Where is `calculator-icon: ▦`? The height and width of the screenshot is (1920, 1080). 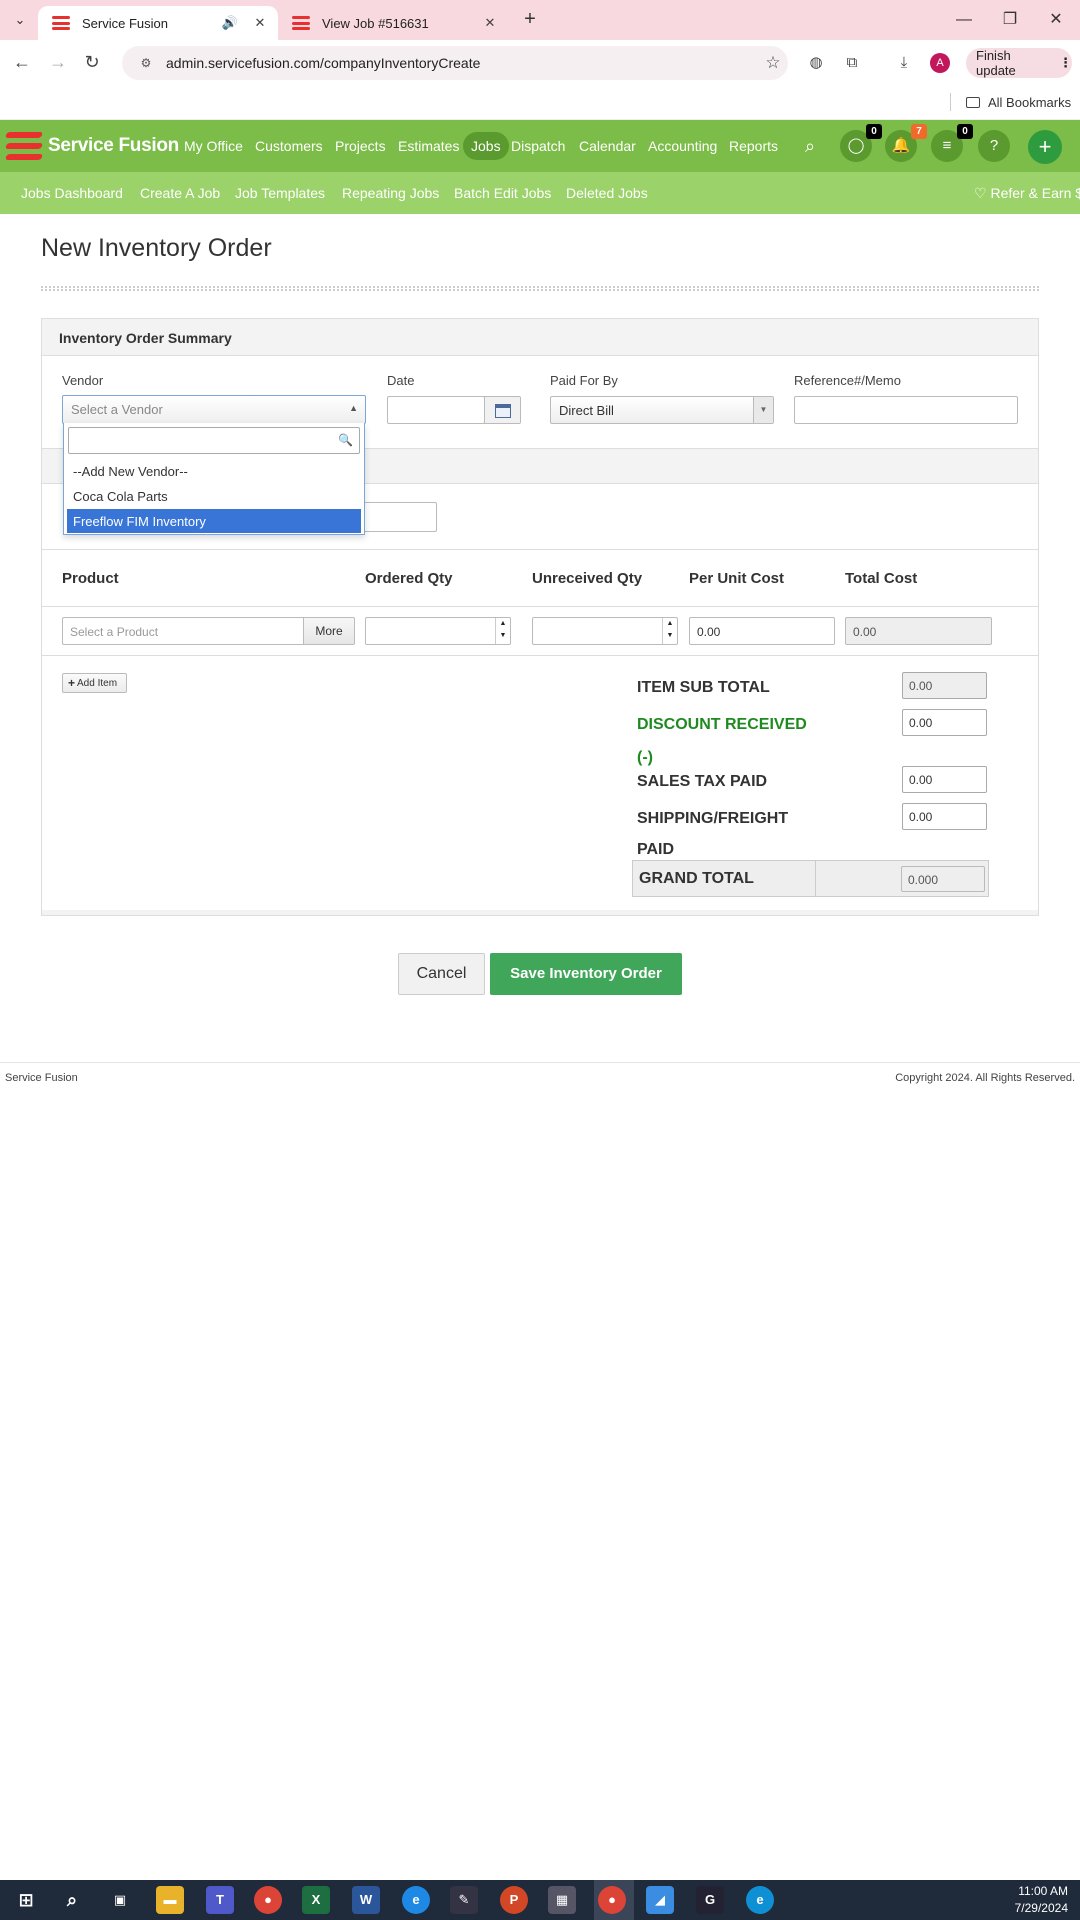
calculator-icon: ▦ is located at coordinates (562, 1900).